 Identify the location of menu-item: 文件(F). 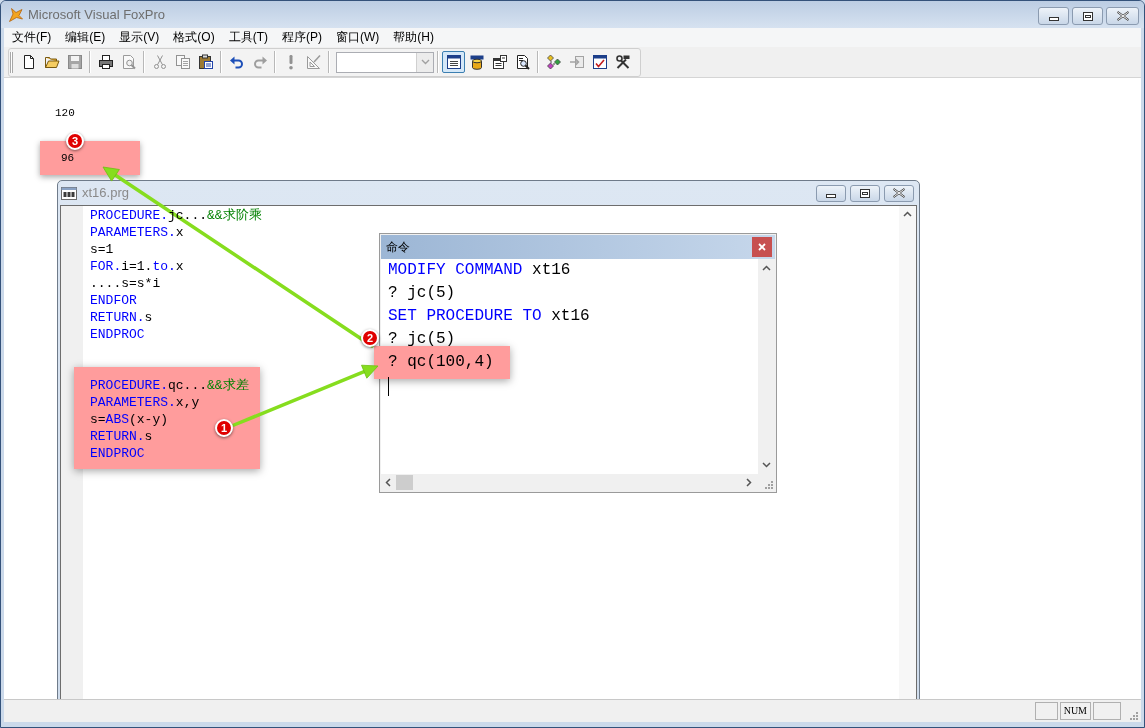
(32, 37).